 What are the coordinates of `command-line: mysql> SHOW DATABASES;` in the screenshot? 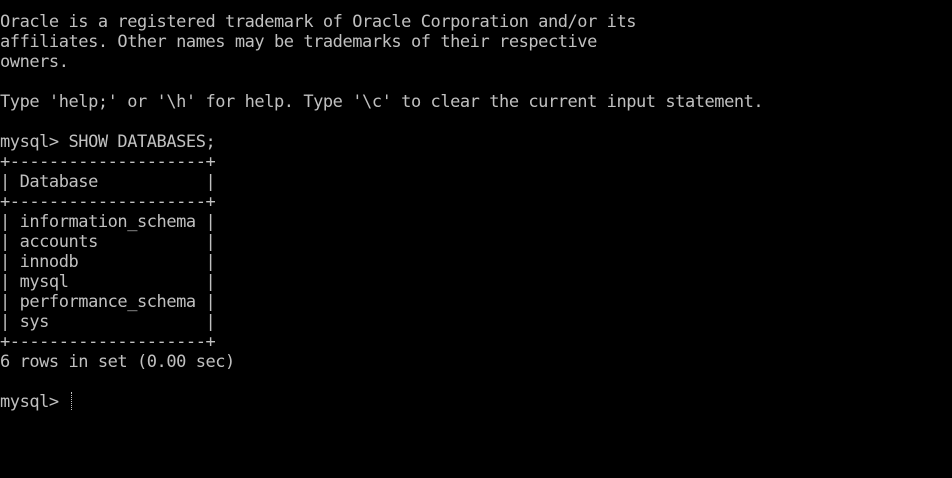 It's located at (108, 142).